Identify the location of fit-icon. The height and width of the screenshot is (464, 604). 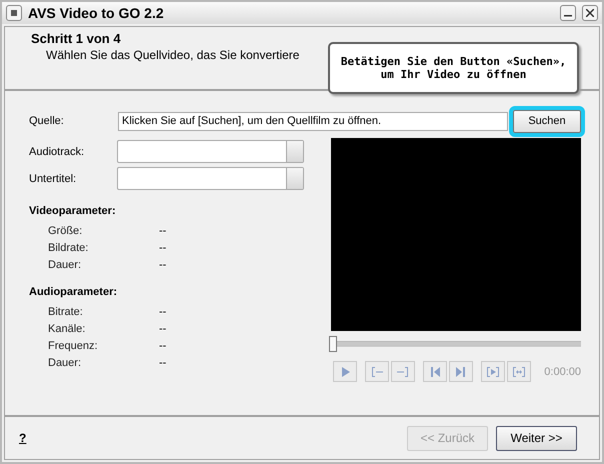
(519, 371).